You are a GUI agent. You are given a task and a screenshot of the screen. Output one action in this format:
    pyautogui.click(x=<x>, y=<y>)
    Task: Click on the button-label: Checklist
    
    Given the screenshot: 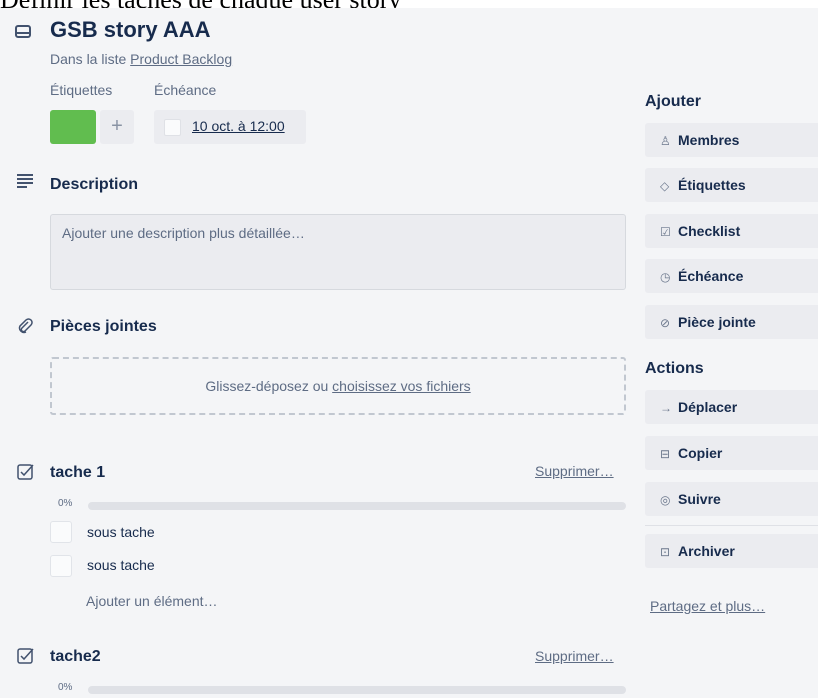 What is the action you would take?
    pyautogui.click(x=709, y=231)
    